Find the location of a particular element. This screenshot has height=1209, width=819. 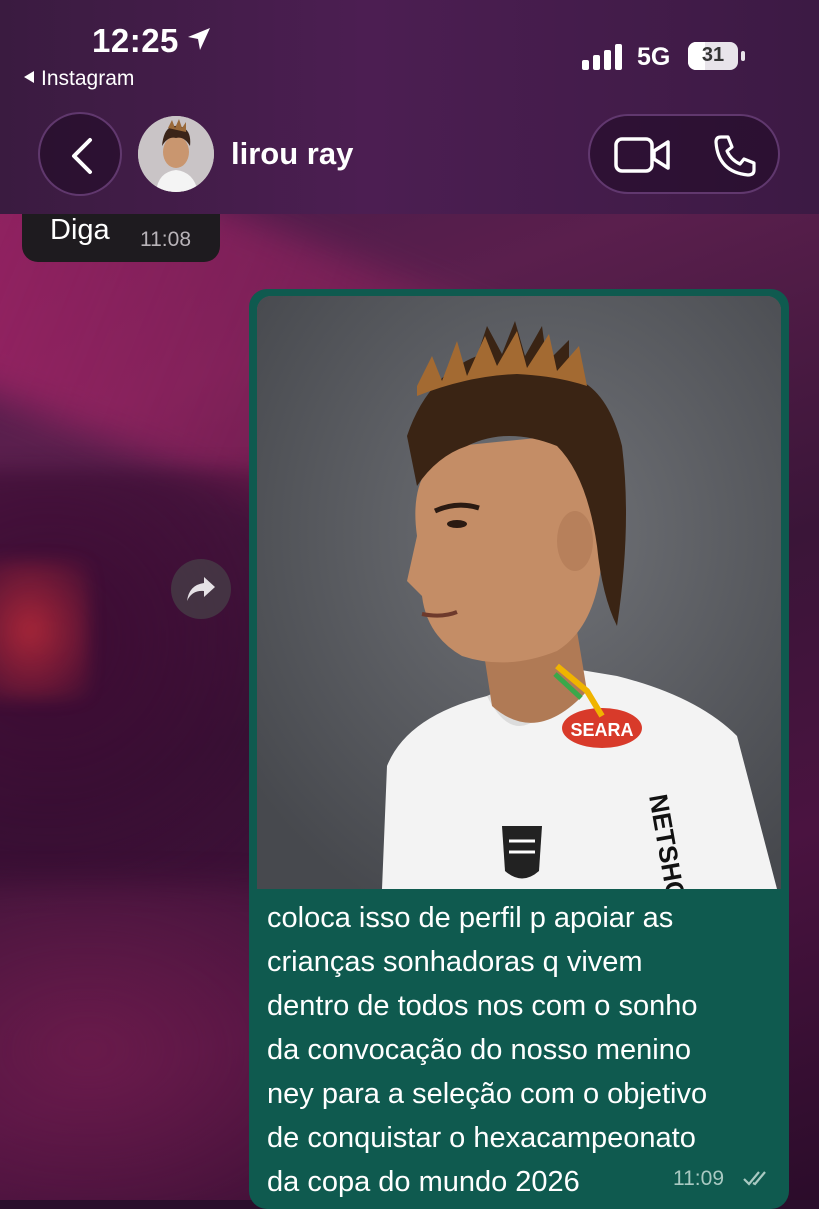

phone-icon is located at coordinates (735, 156).